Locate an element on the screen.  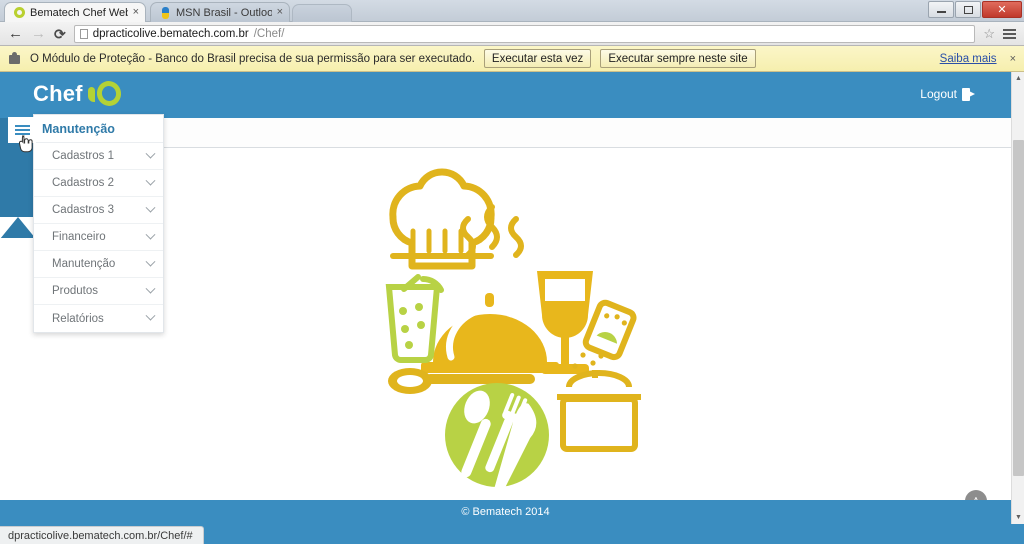
window-close-button: ✕ is located at coordinates (1002, 9).